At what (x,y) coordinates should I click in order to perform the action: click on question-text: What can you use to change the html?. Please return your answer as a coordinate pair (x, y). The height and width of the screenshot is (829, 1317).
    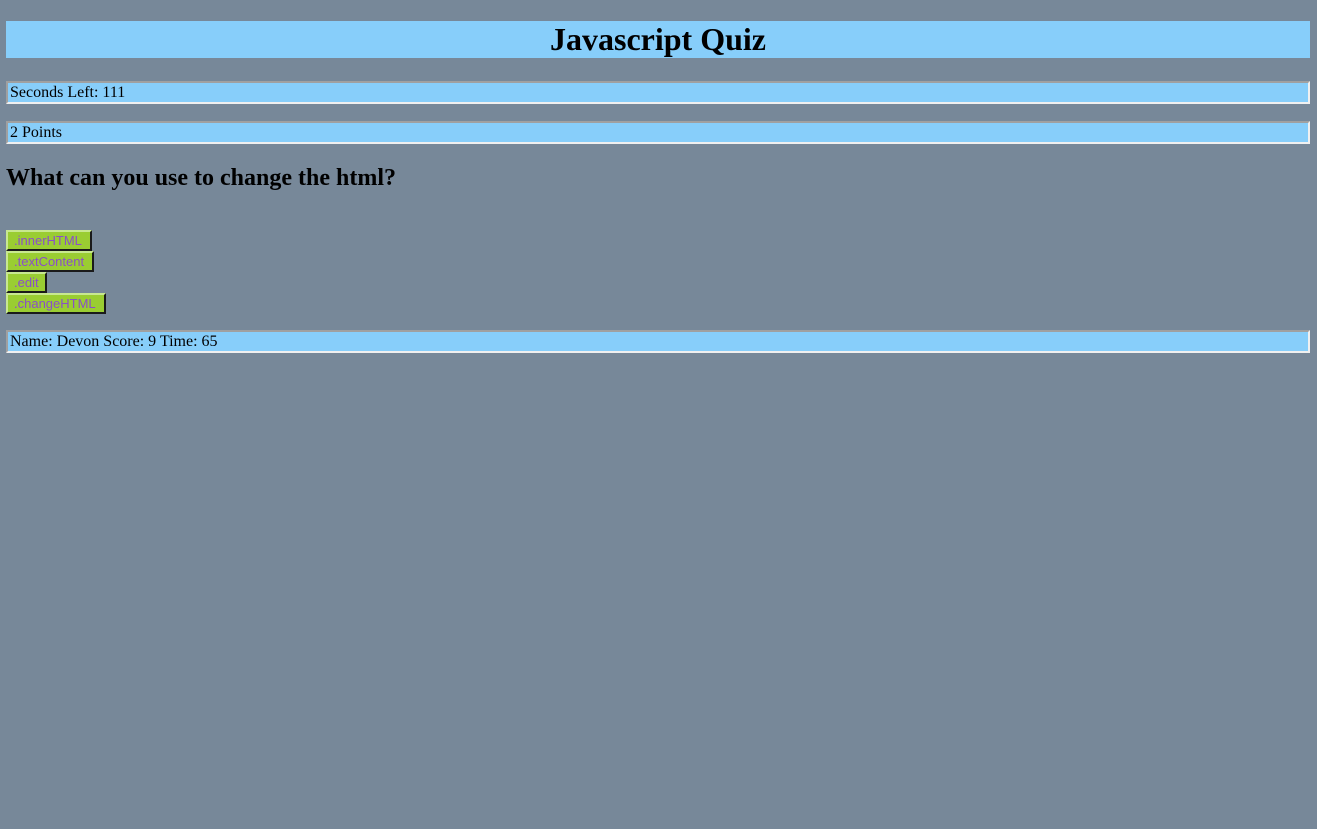
    Looking at the image, I should click on (201, 178).